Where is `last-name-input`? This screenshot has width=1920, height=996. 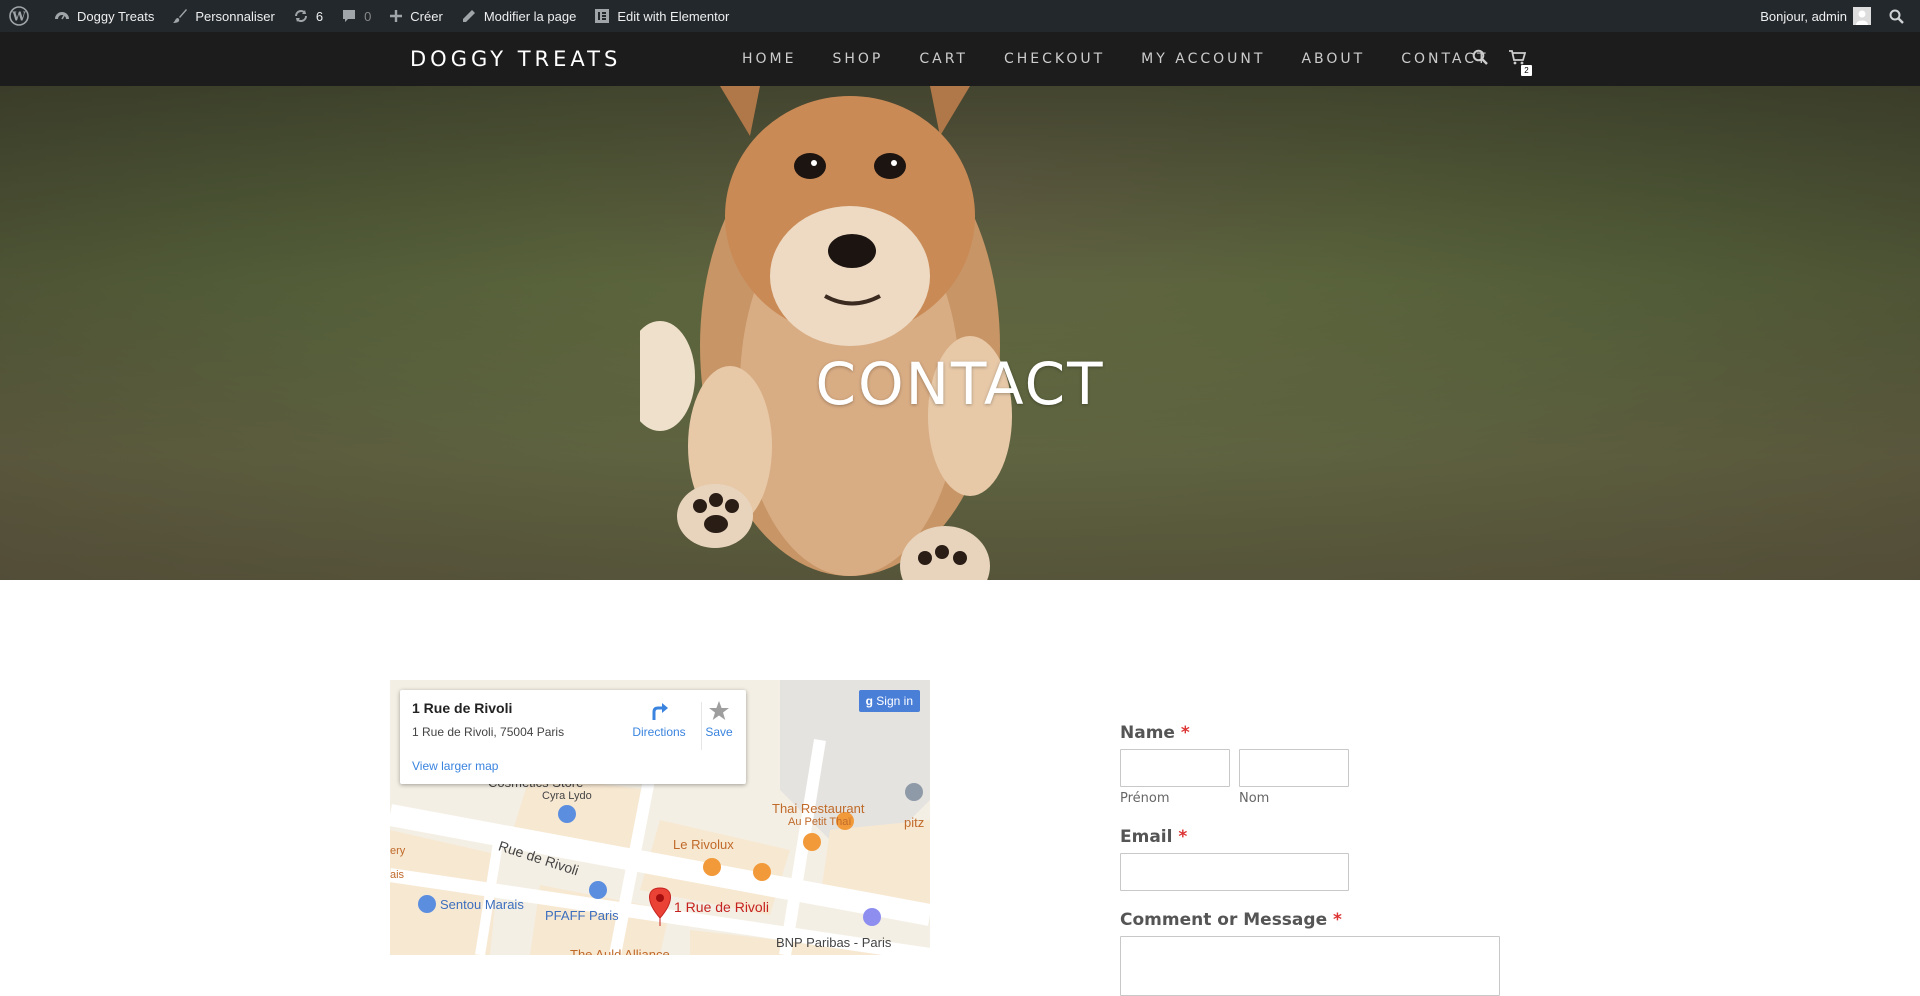
last-name-input is located at coordinates (1294, 768).